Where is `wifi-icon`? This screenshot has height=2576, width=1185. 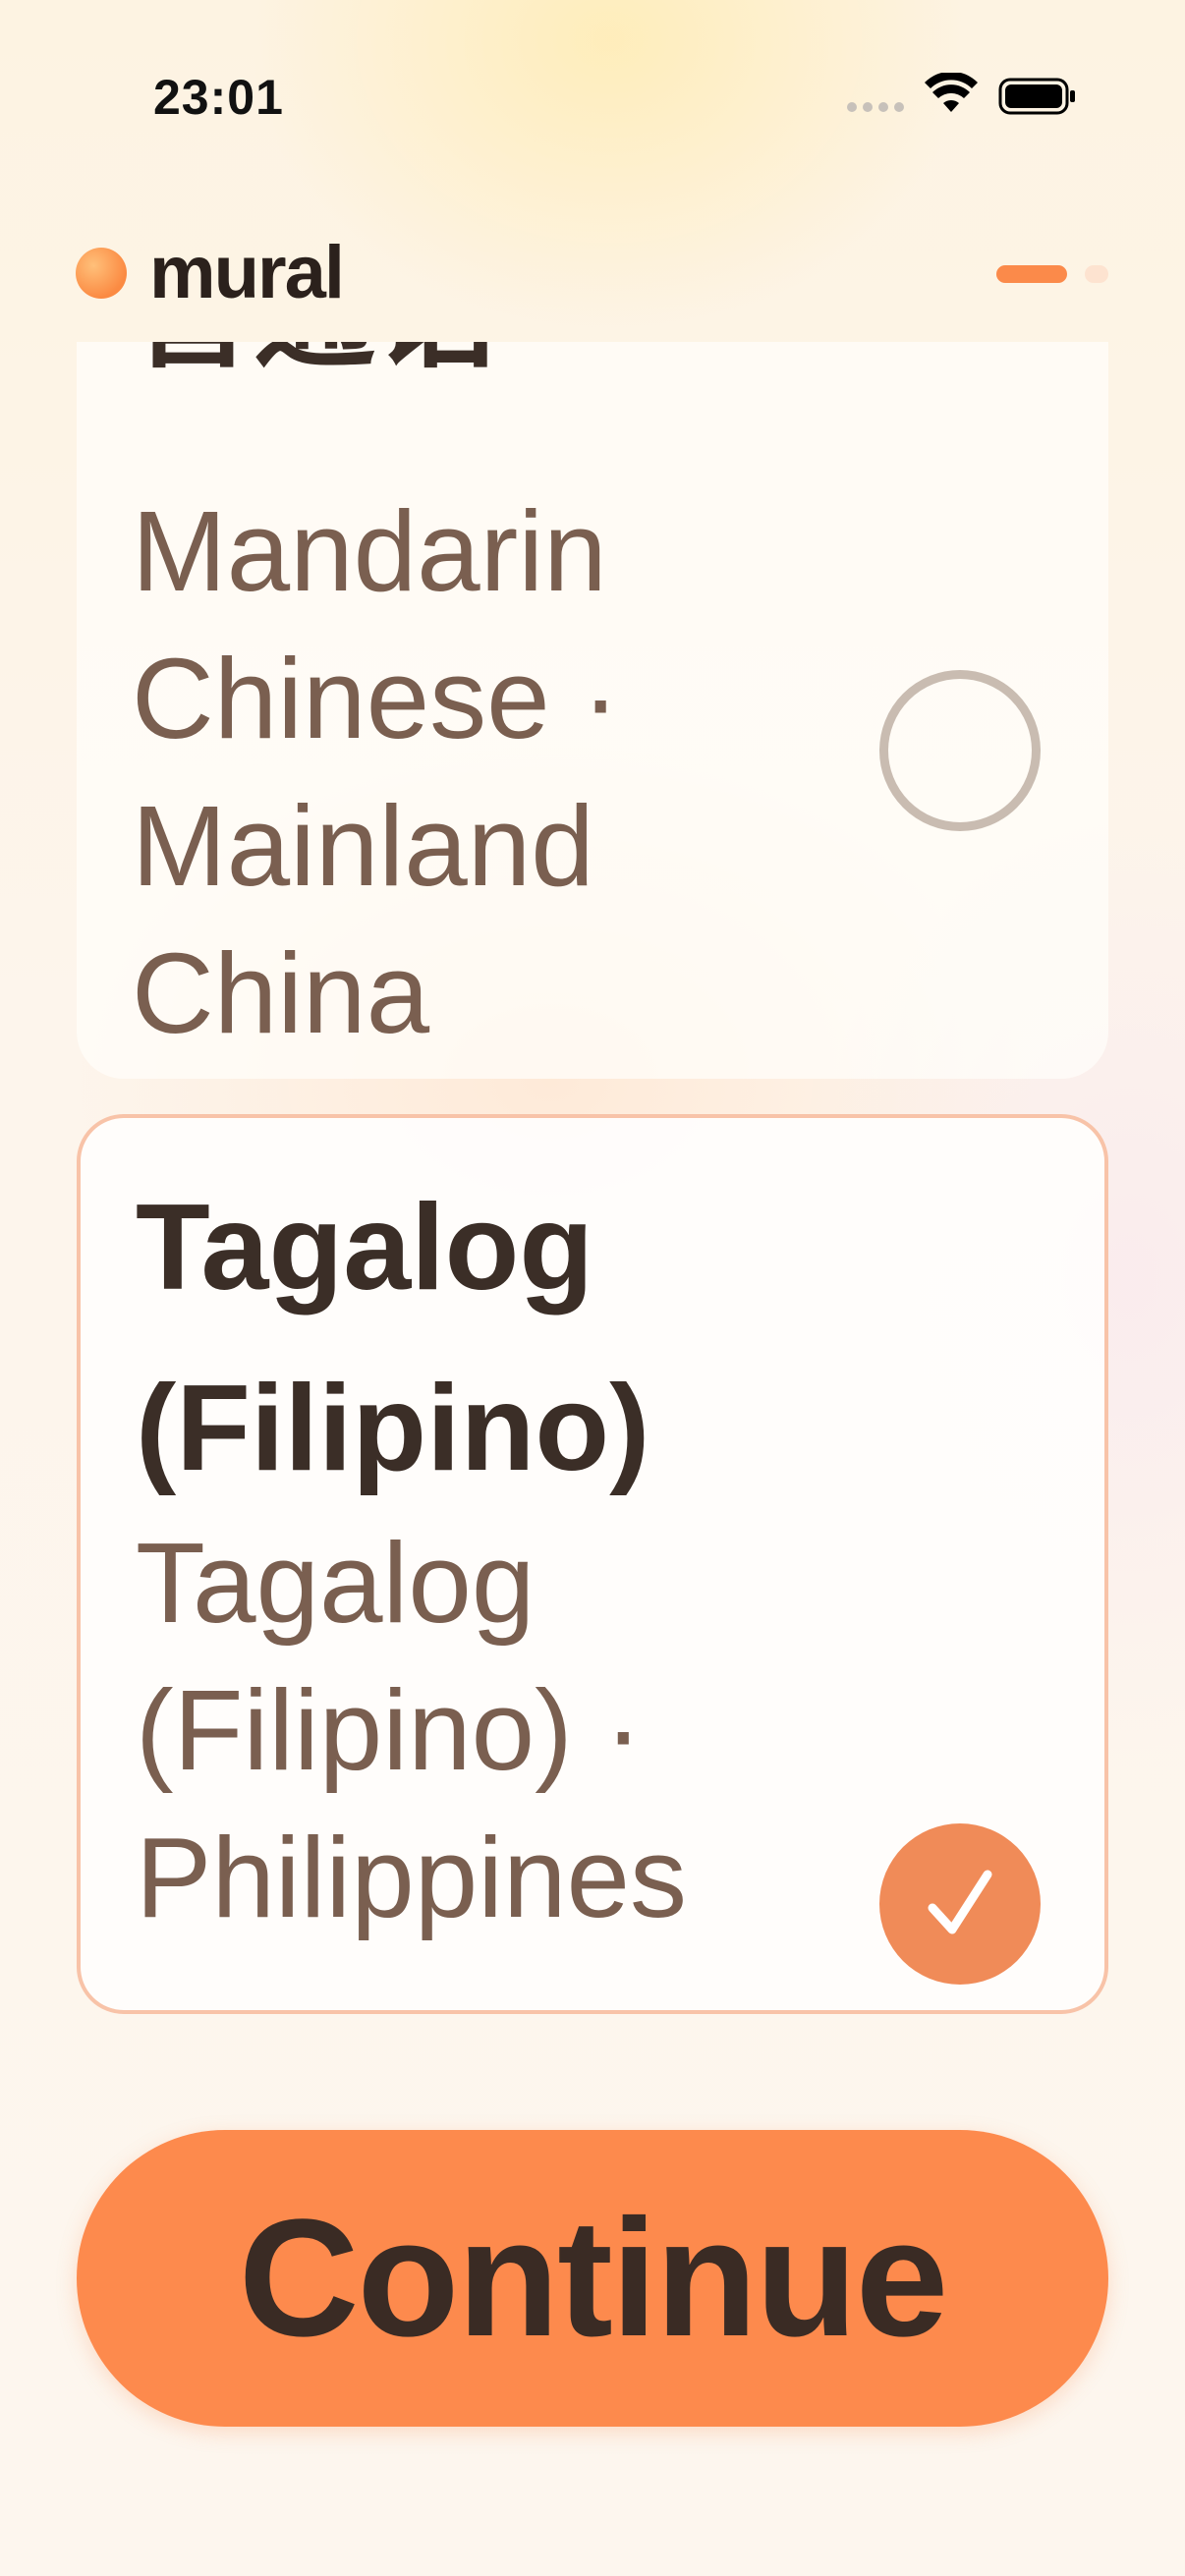 wifi-icon is located at coordinates (952, 92).